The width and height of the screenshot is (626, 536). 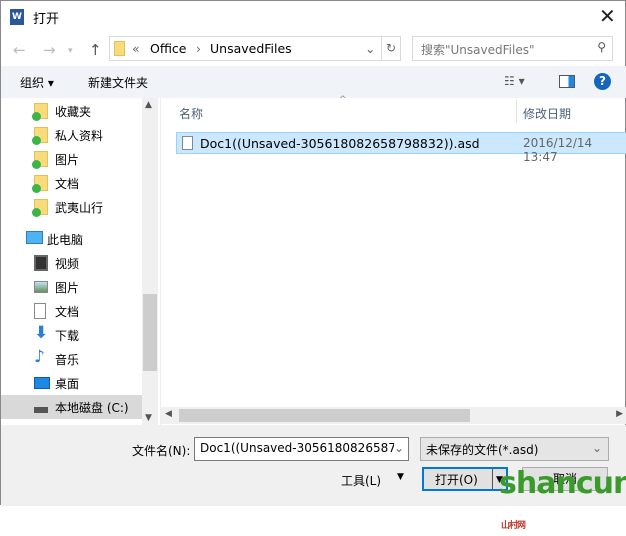 I want to click on filetype-select: 未保存的文件(*.asd) ⌄, so click(x=514, y=449).